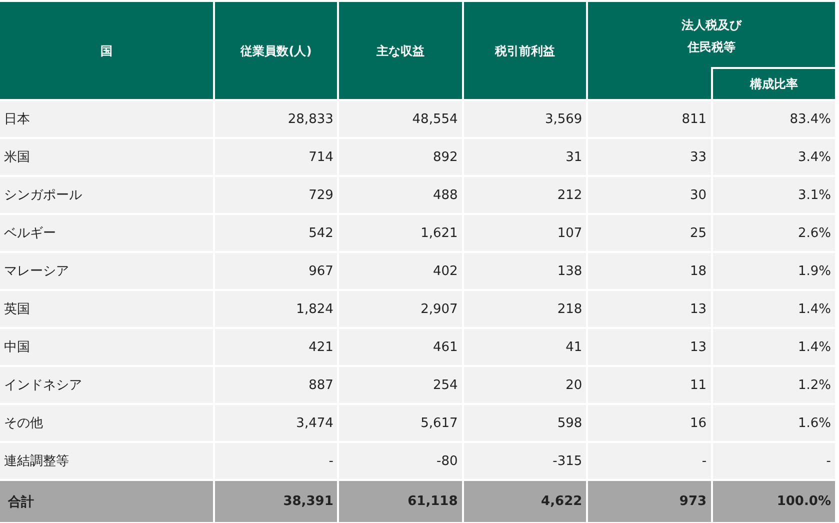  Describe the element at coordinates (276, 195) in the screenshot. I see `table-cell: 729` at that location.